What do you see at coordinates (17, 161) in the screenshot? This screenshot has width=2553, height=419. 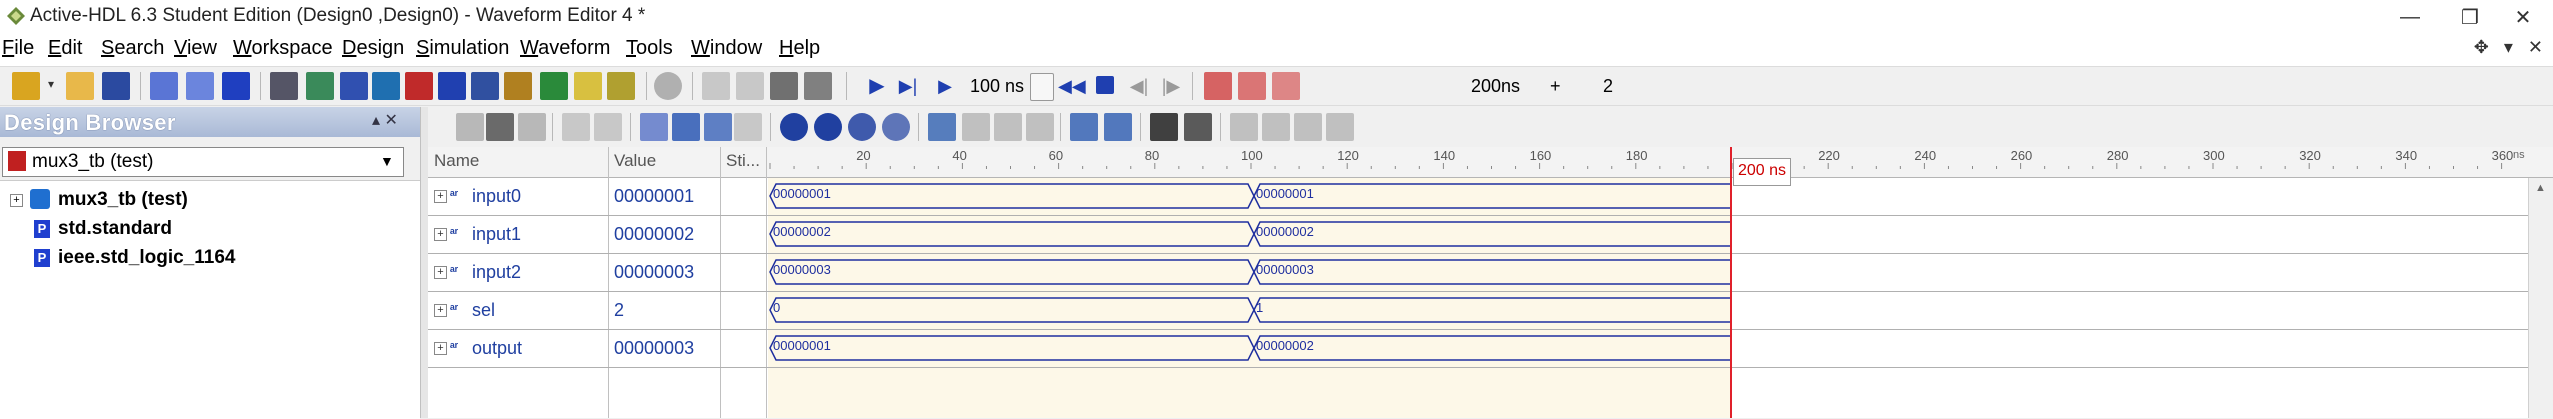 I see `testbench-icon` at bounding box center [17, 161].